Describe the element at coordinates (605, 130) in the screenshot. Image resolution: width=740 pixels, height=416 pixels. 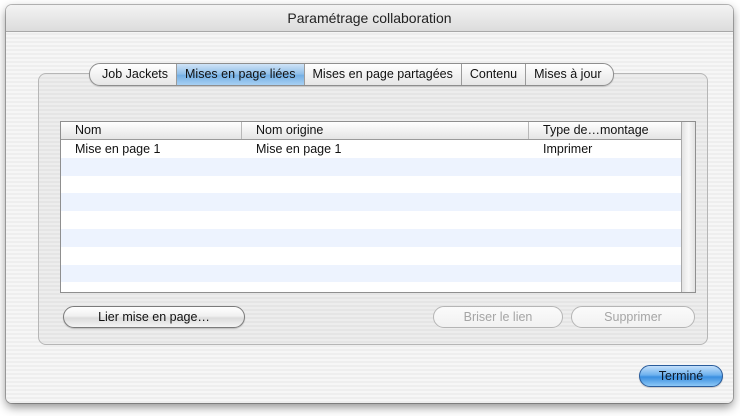
I see `column-header-type: Type de…montage` at that location.